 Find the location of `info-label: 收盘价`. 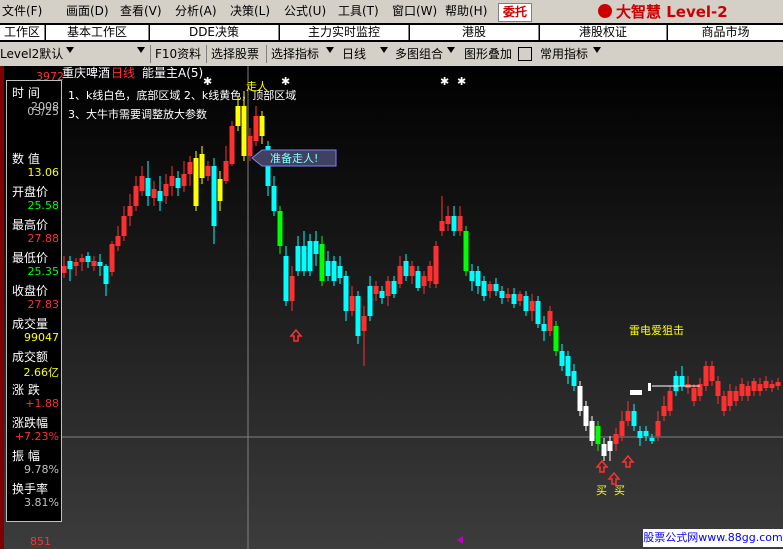

info-label: 收盘价 is located at coordinates (30, 291).